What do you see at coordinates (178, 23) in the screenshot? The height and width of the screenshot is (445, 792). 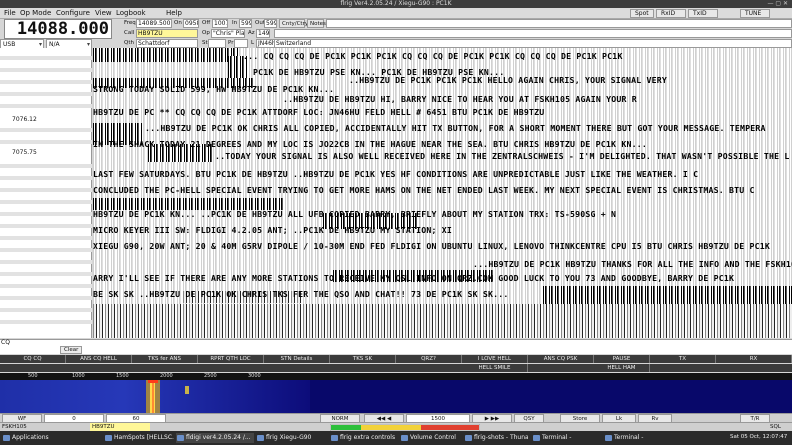 I see `on-label: On` at bounding box center [178, 23].